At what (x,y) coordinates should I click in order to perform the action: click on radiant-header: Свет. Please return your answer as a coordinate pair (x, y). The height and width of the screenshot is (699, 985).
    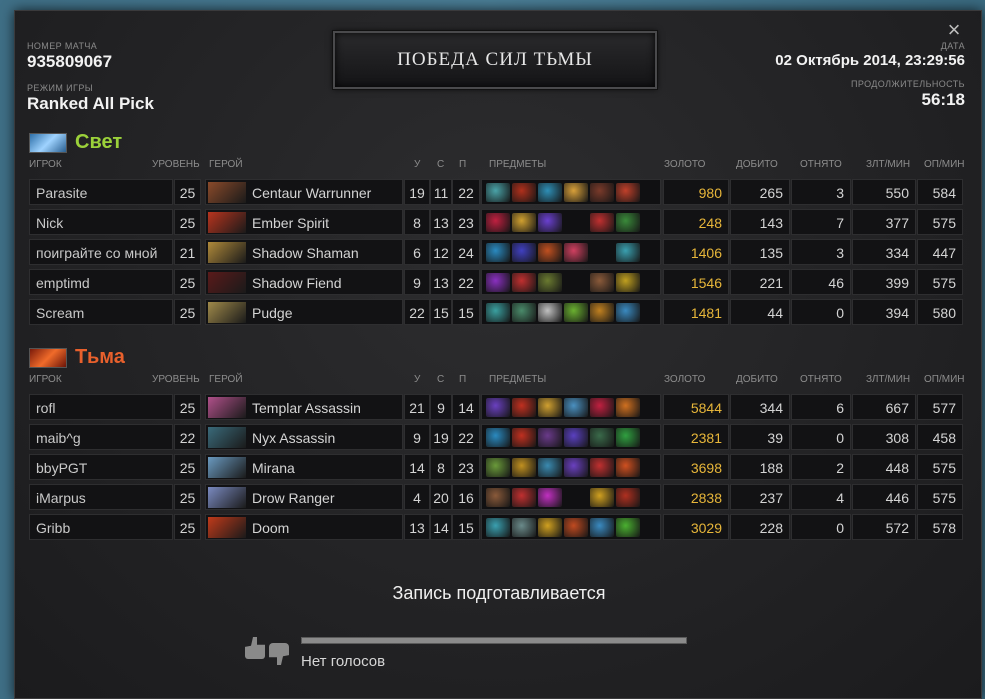
    Looking at the image, I should click on (75, 142).